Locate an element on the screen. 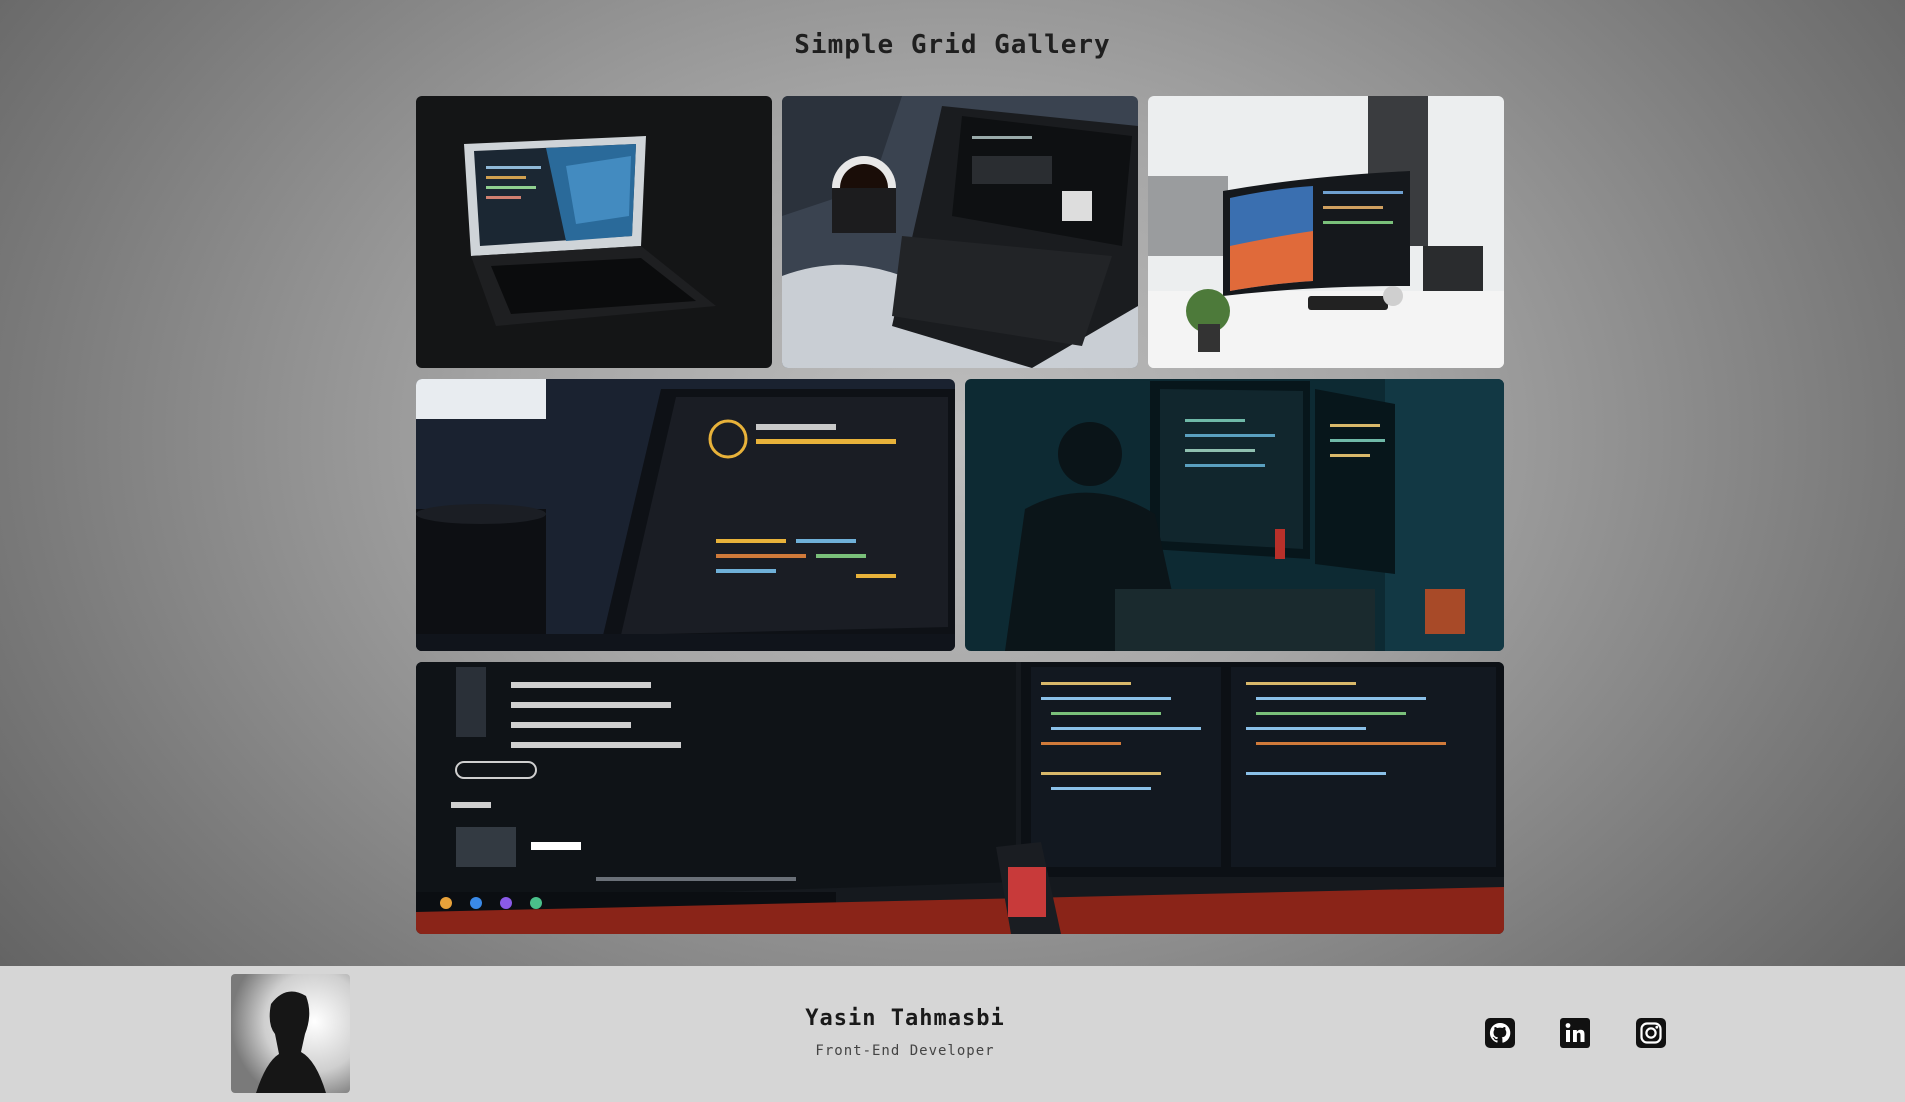 This screenshot has width=1905, height=1102. gallery-image-monitors-music-code is located at coordinates (960, 798).